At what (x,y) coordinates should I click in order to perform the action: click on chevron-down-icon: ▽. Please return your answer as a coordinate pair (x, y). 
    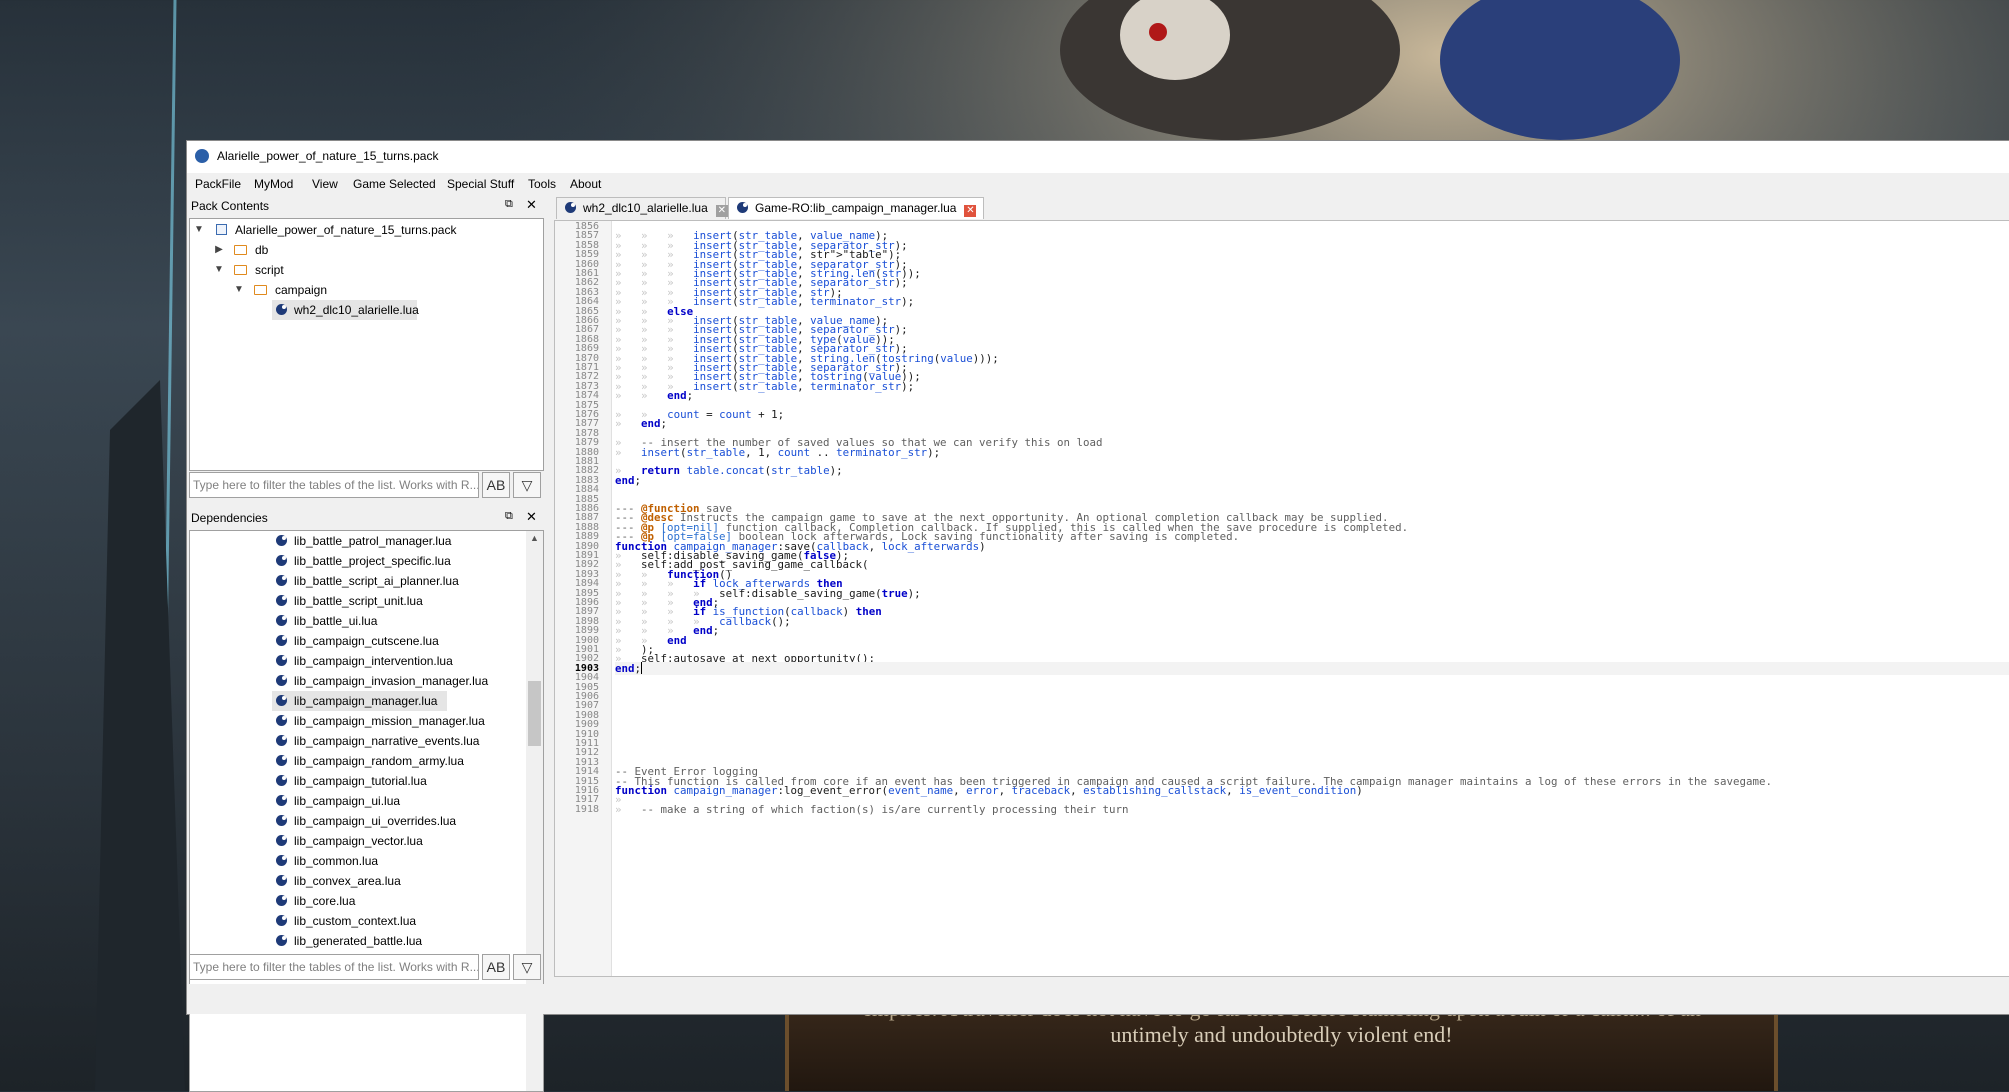
    Looking at the image, I should click on (527, 967).